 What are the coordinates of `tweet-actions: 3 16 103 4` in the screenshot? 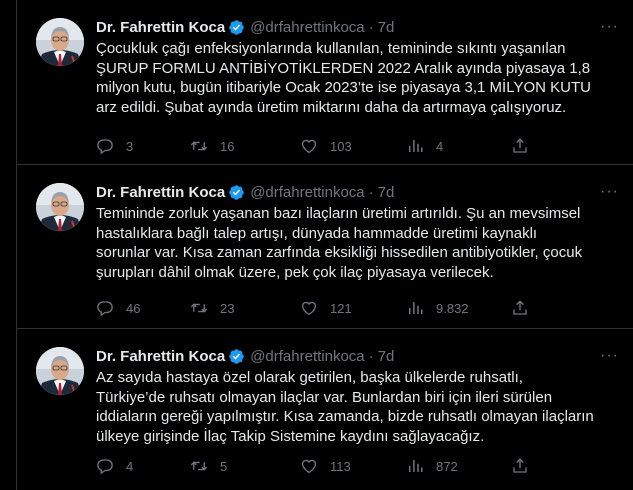 It's located at (359, 146).